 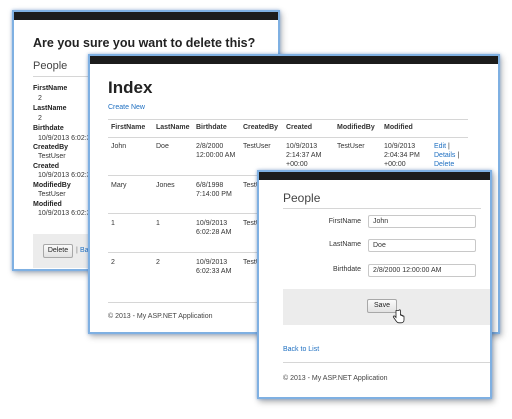 I want to click on table-top-border, so click(x=288, y=119).